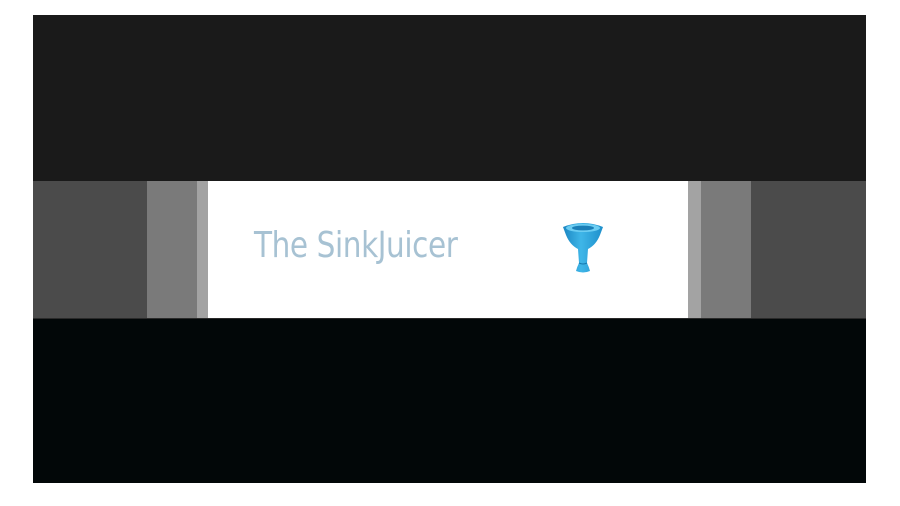 The width and height of the screenshot is (900, 506). I want to click on right-light-bar, so click(694, 249).